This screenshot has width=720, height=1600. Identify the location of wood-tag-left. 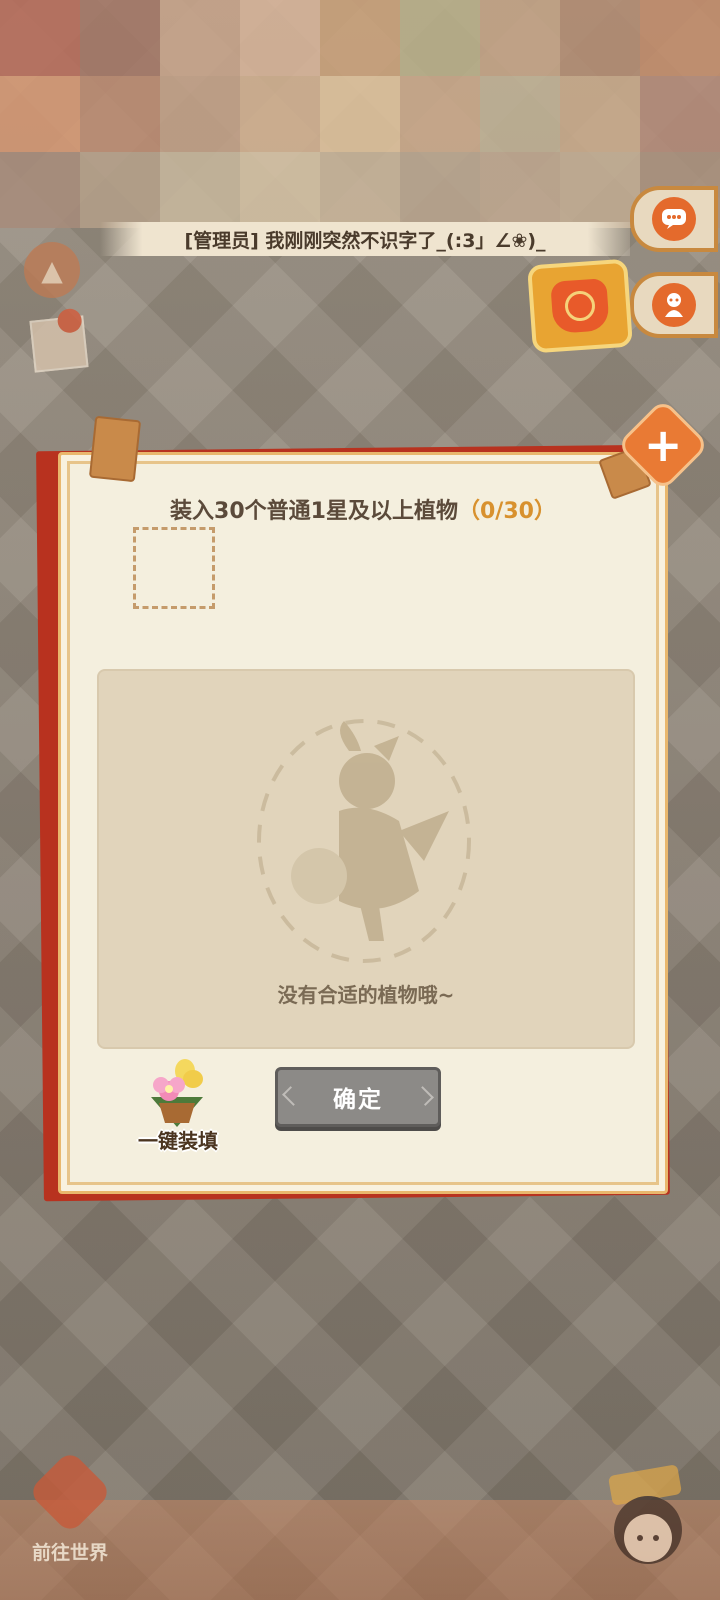
(115, 449).